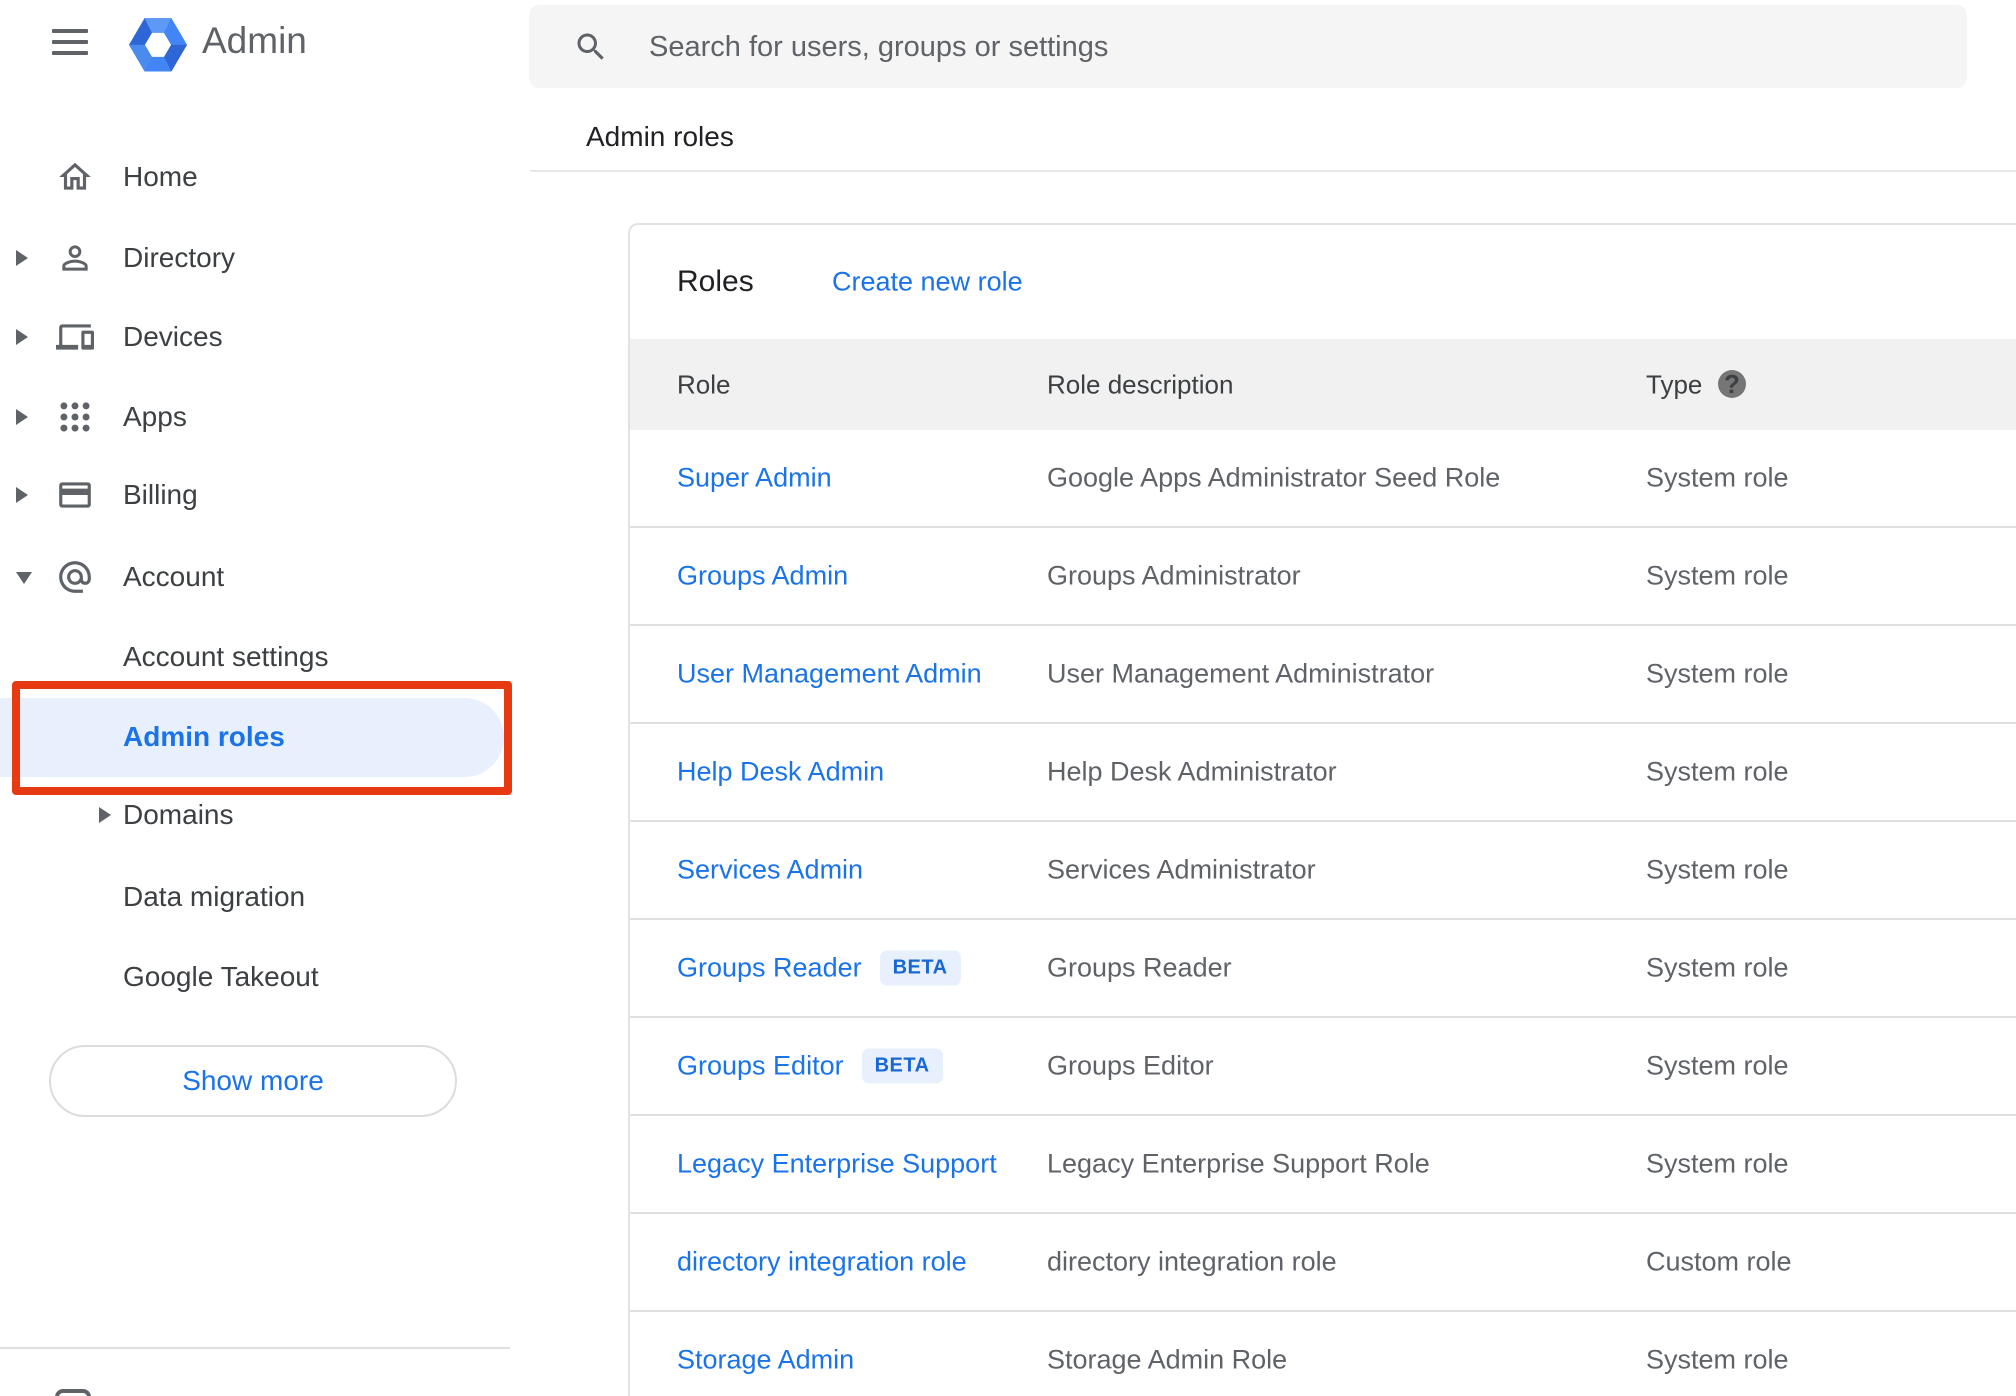 The height and width of the screenshot is (1396, 2016). I want to click on role-description: User Management Administrator, so click(1241, 673).